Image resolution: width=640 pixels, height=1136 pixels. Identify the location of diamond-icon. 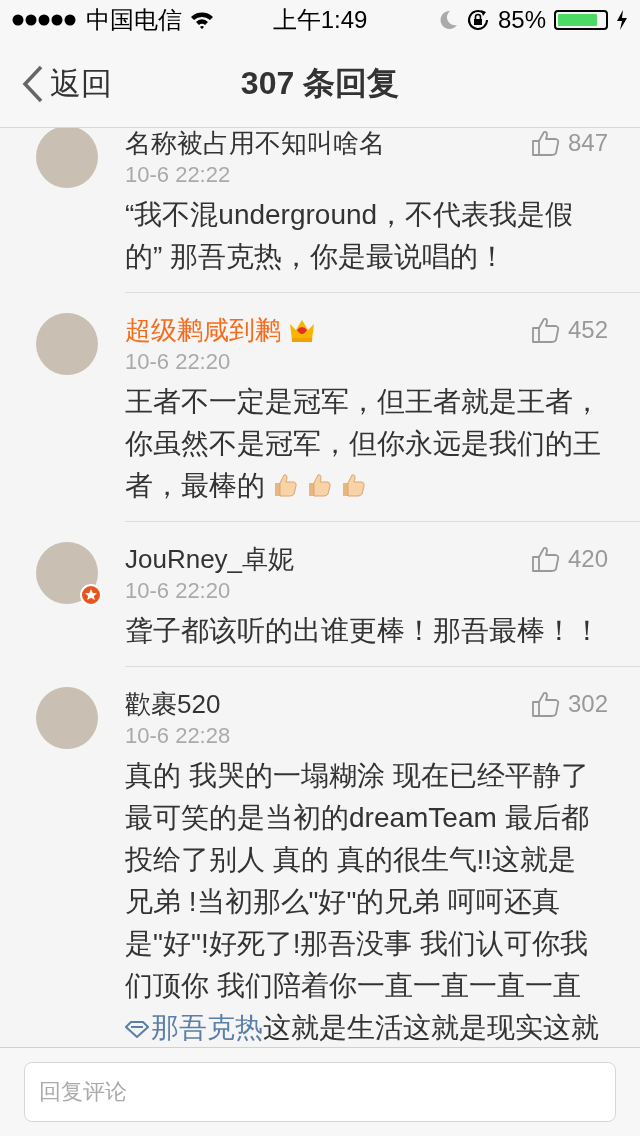
(137, 1029).